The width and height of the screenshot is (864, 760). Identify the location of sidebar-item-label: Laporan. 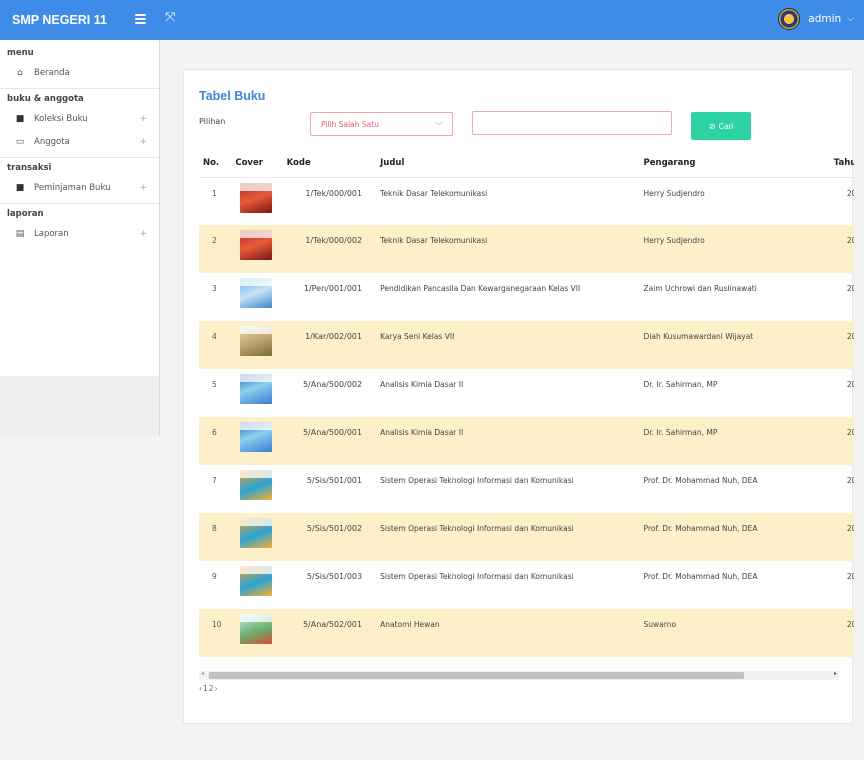
(51, 233).